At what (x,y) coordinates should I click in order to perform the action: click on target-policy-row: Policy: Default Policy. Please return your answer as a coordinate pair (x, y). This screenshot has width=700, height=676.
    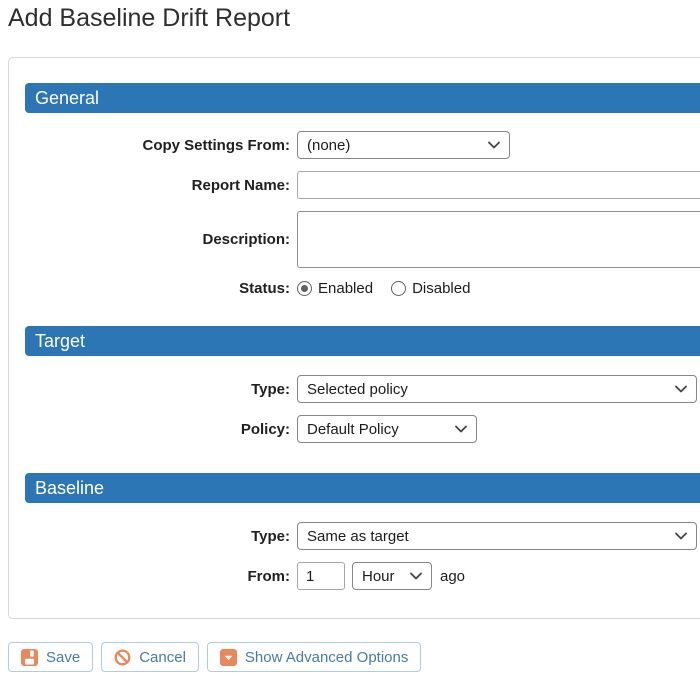
    Looking at the image, I should click on (362, 429).